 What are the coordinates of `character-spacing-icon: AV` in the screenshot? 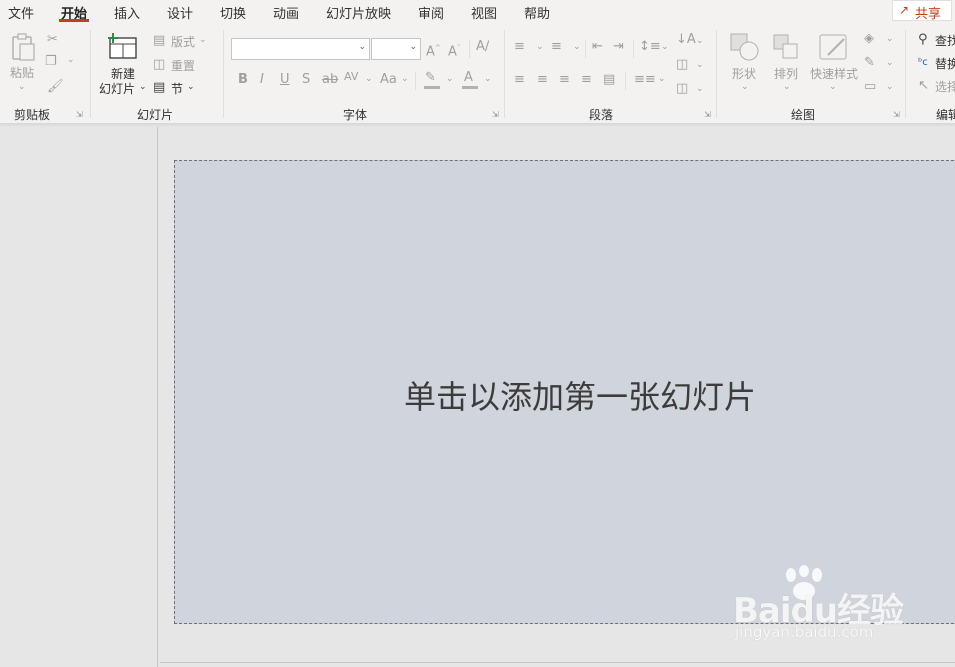 It's located at (351, 77).